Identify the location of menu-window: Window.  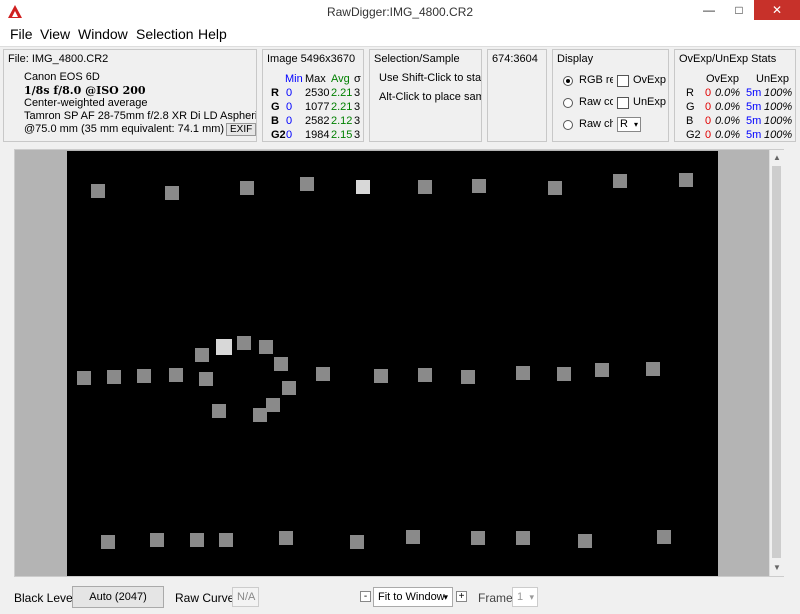
(103, 34).